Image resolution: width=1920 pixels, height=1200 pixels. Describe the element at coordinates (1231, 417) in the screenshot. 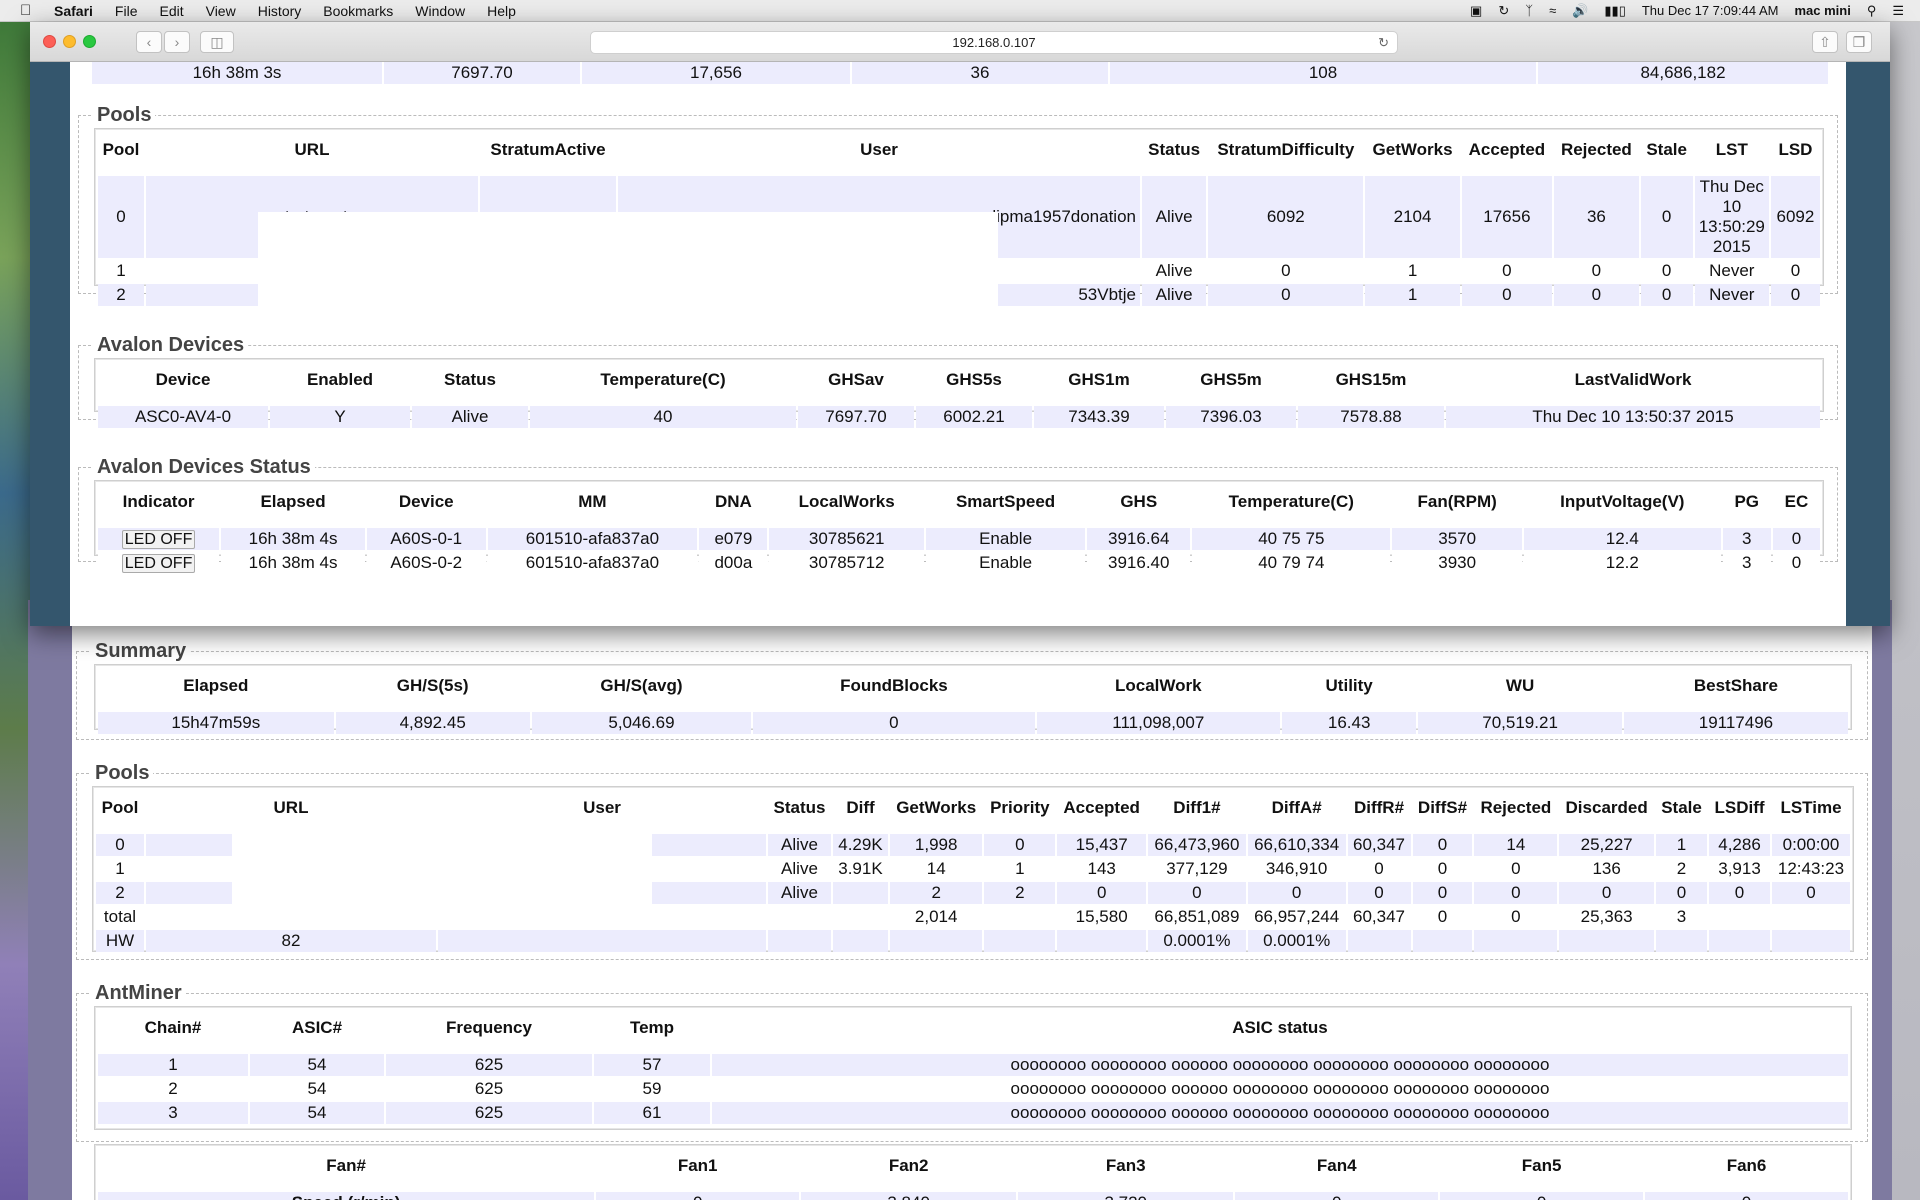

I see `cell: 7396.03` at that location.